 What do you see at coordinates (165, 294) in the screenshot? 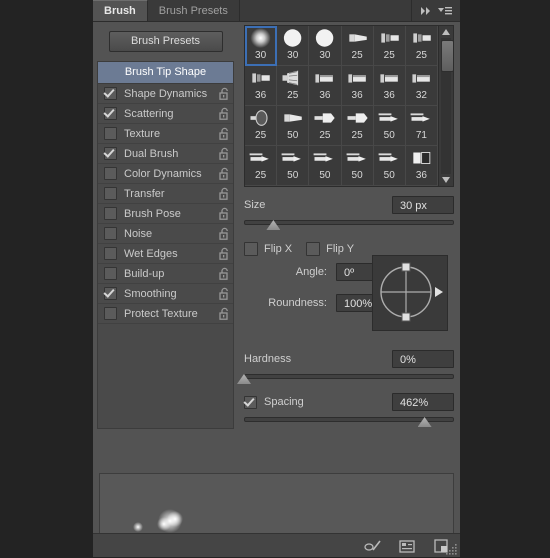
I see `sidebar-item-smoothing: Smoothing` at bounding box center [165, 294].